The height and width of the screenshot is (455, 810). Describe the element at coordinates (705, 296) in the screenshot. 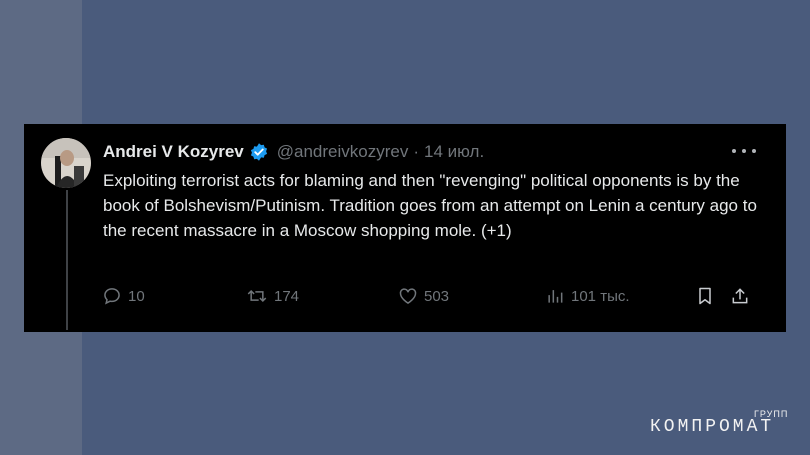

I see `bookmark-icon` at that location.